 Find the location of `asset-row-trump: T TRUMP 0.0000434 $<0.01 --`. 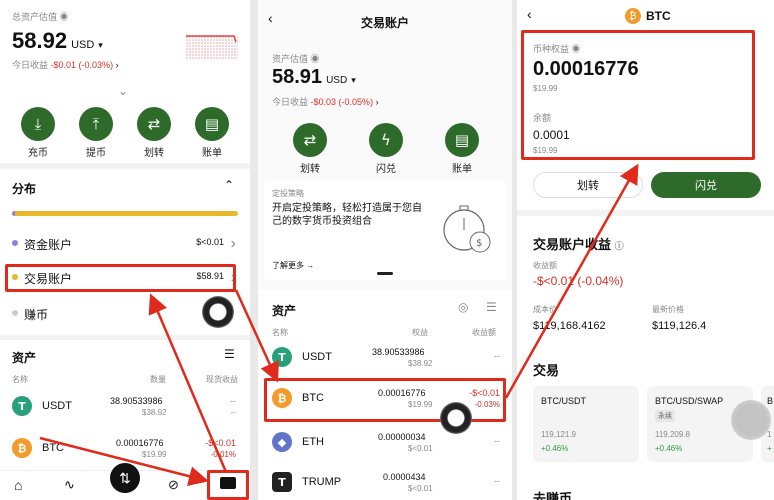

asset-row-trump: T TRUMP 0.0000434 $<0.01 -- is located at coordinates (385, 483).